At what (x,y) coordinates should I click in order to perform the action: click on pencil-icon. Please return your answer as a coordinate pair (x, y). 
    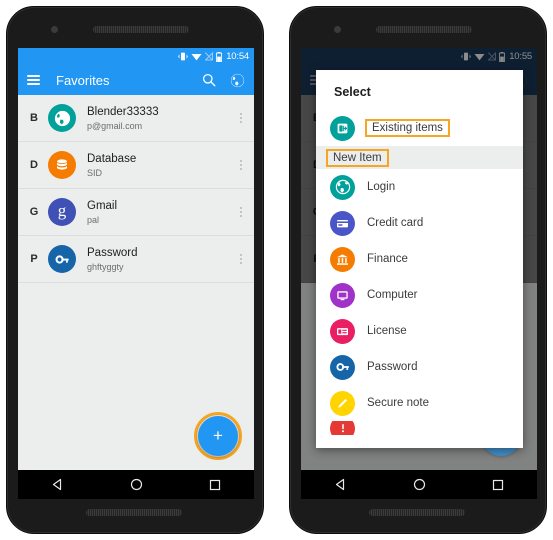
    Looking at the image, I should click on (342, 403).